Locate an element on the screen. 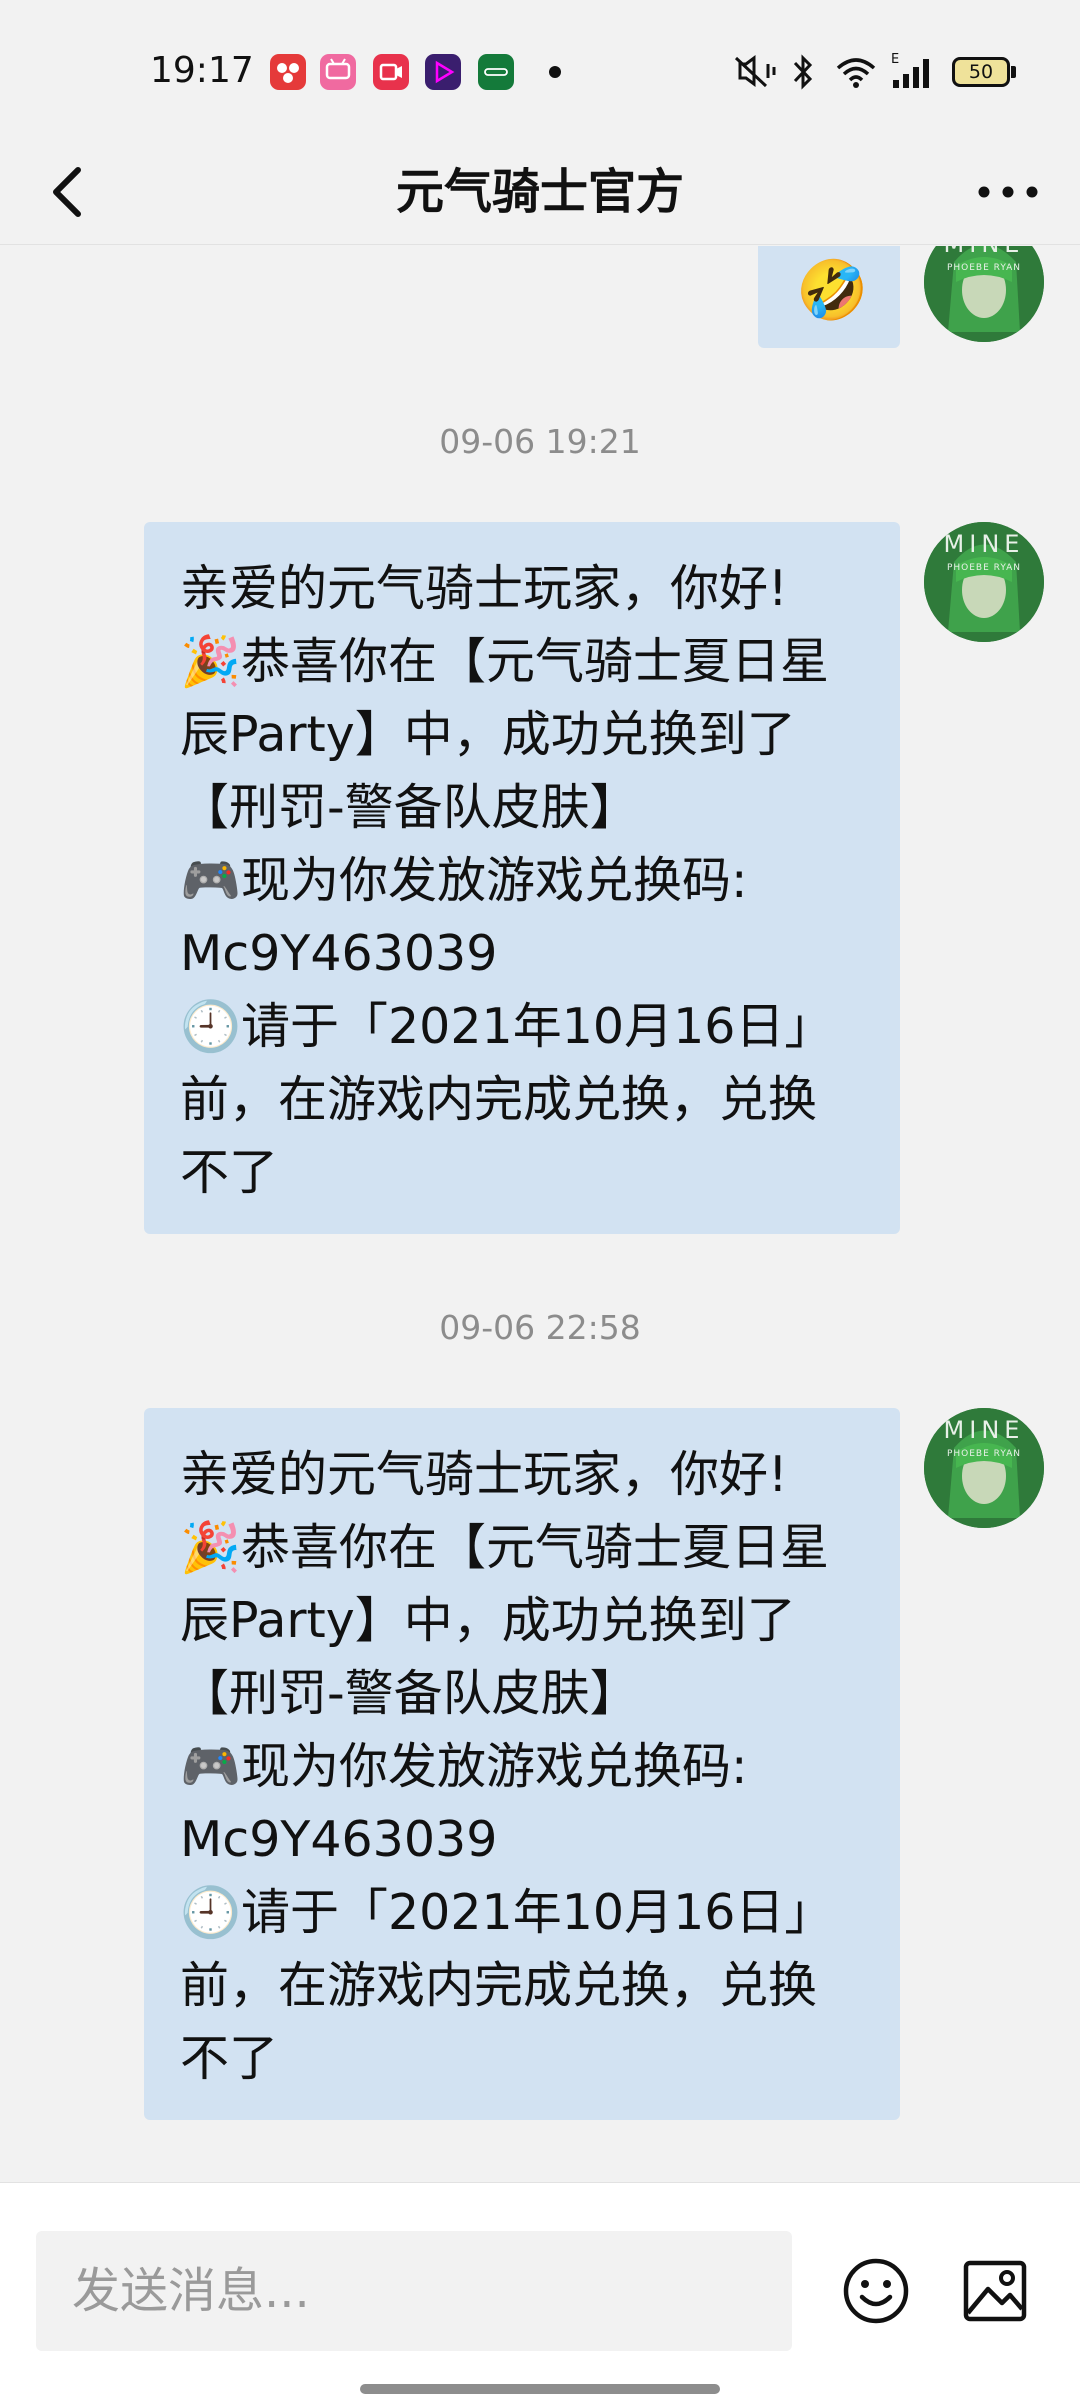 The width and height of the screenshot is (1080, 2400). home-indicator is located at coordinates (540, 2389).